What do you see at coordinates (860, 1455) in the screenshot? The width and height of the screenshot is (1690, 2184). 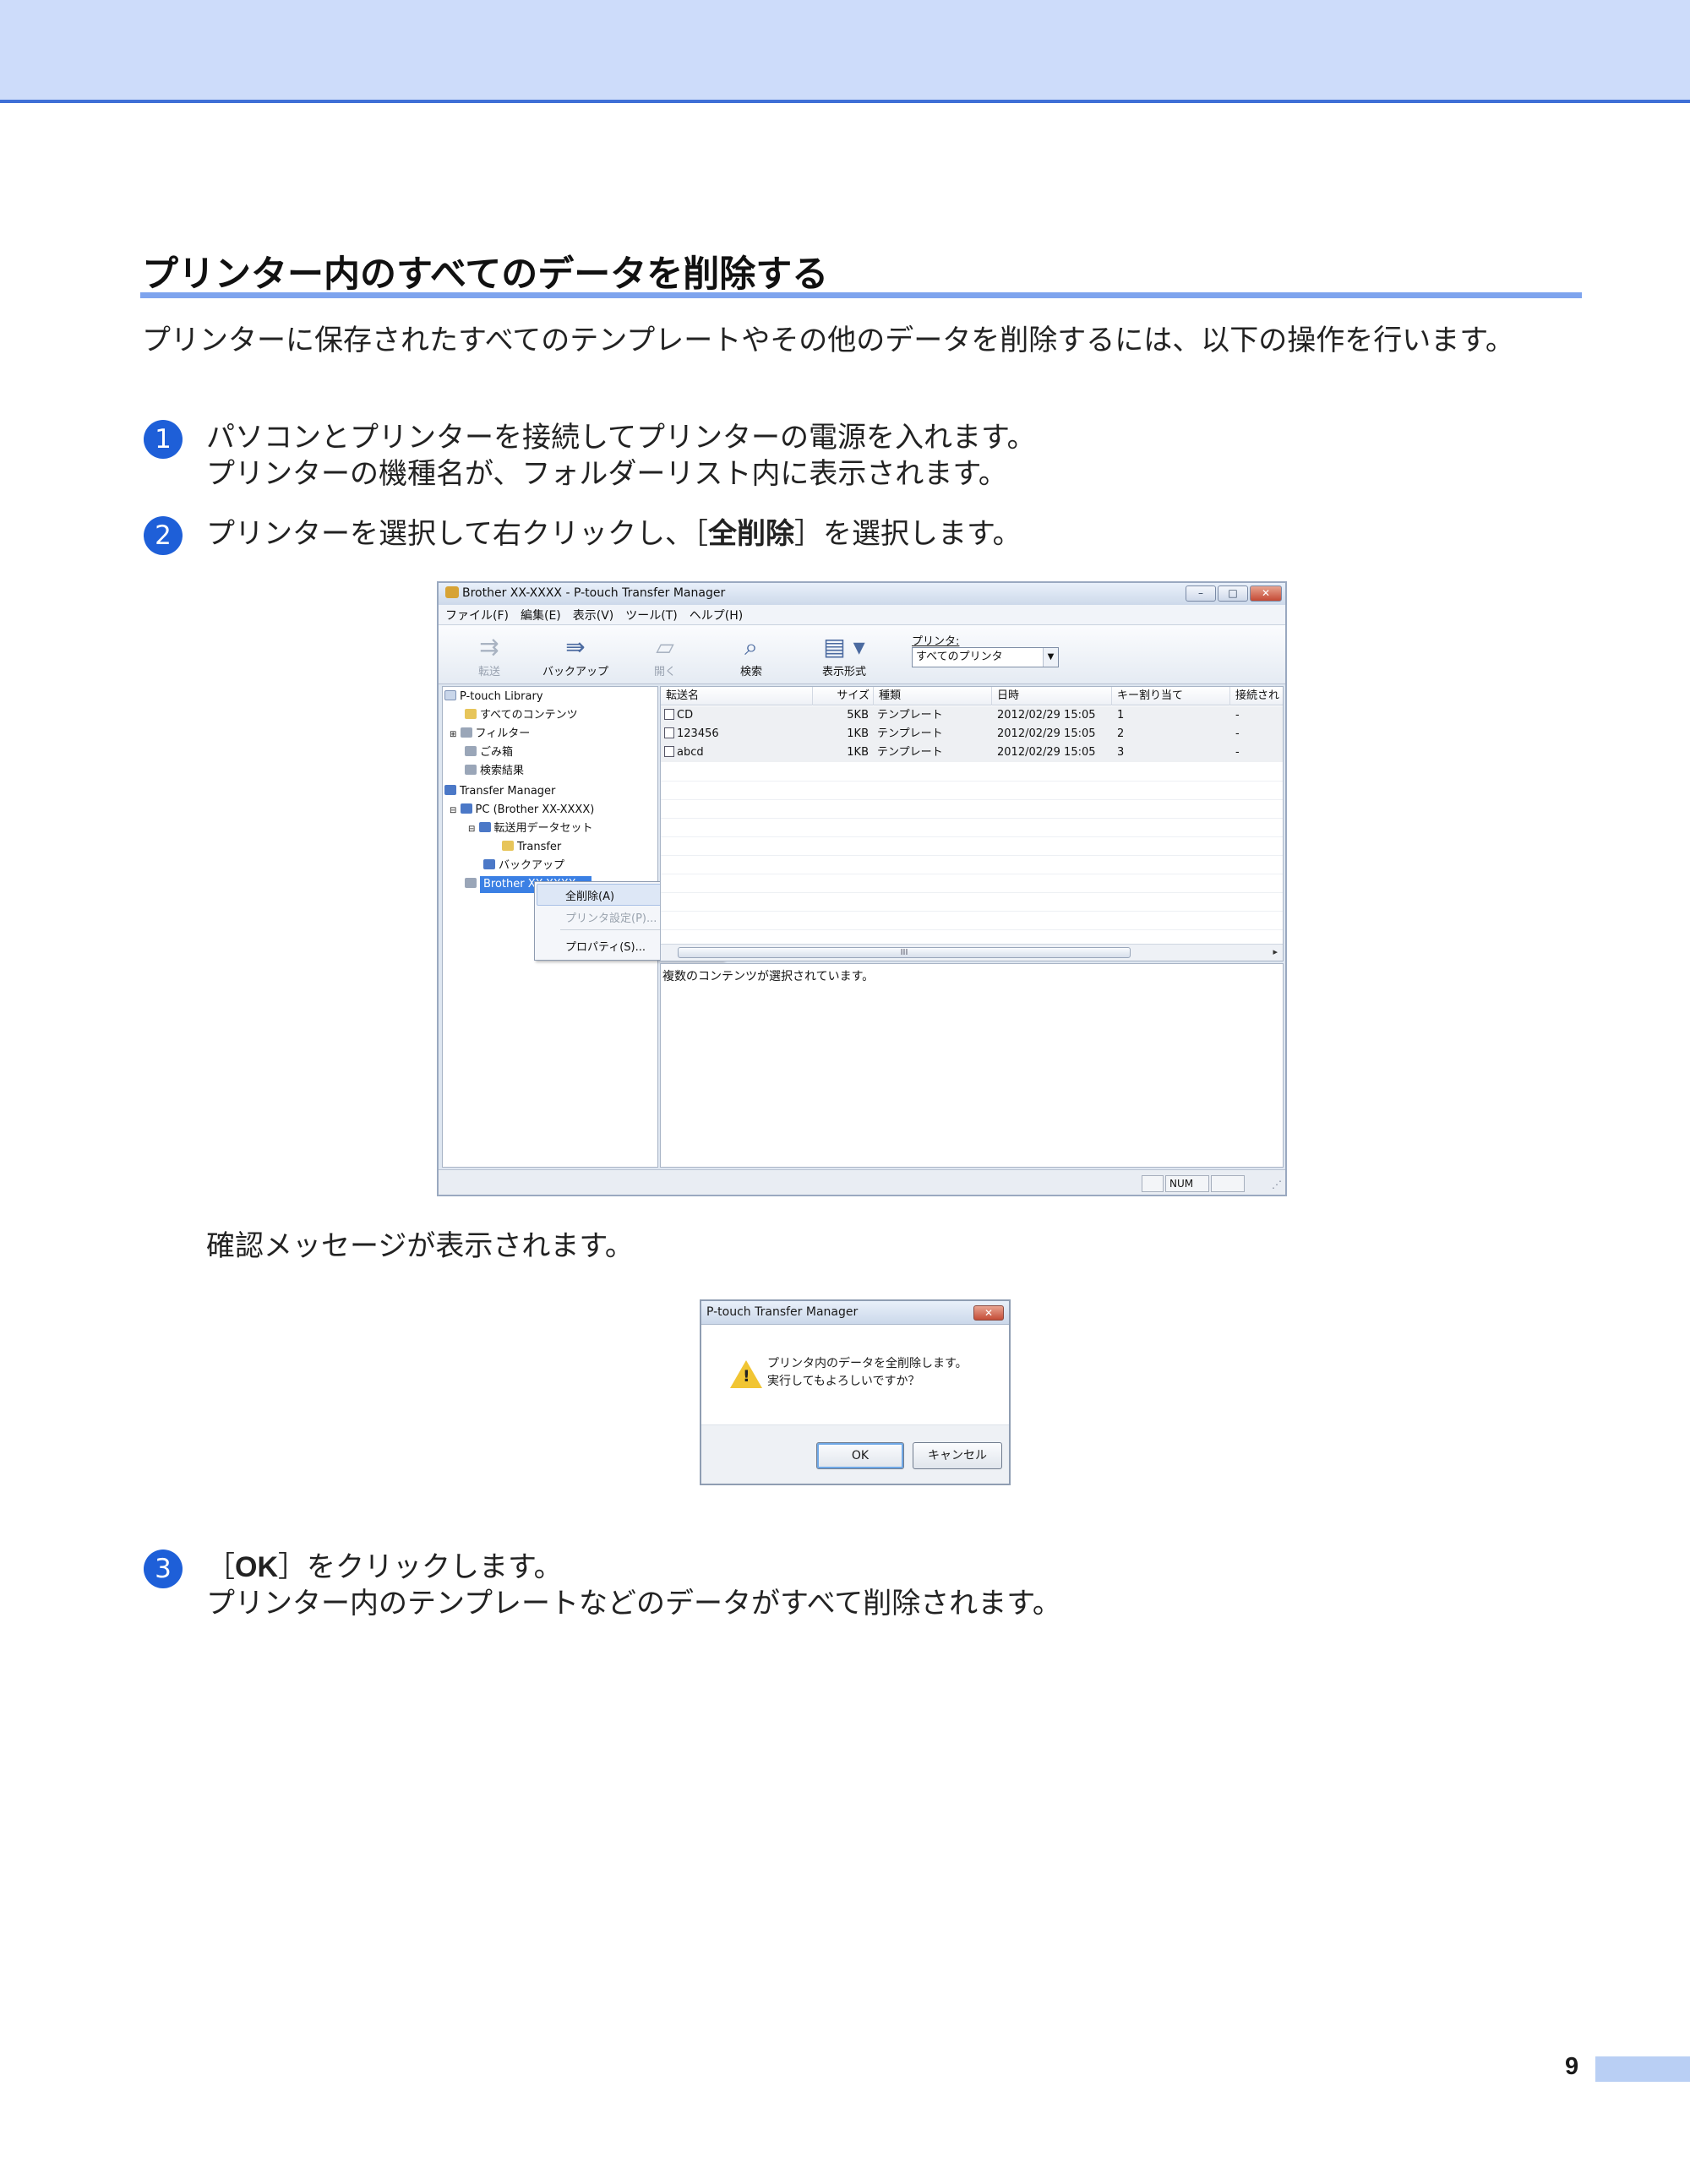 I see `ok-button: OK` at bounding box center [860, 1455].